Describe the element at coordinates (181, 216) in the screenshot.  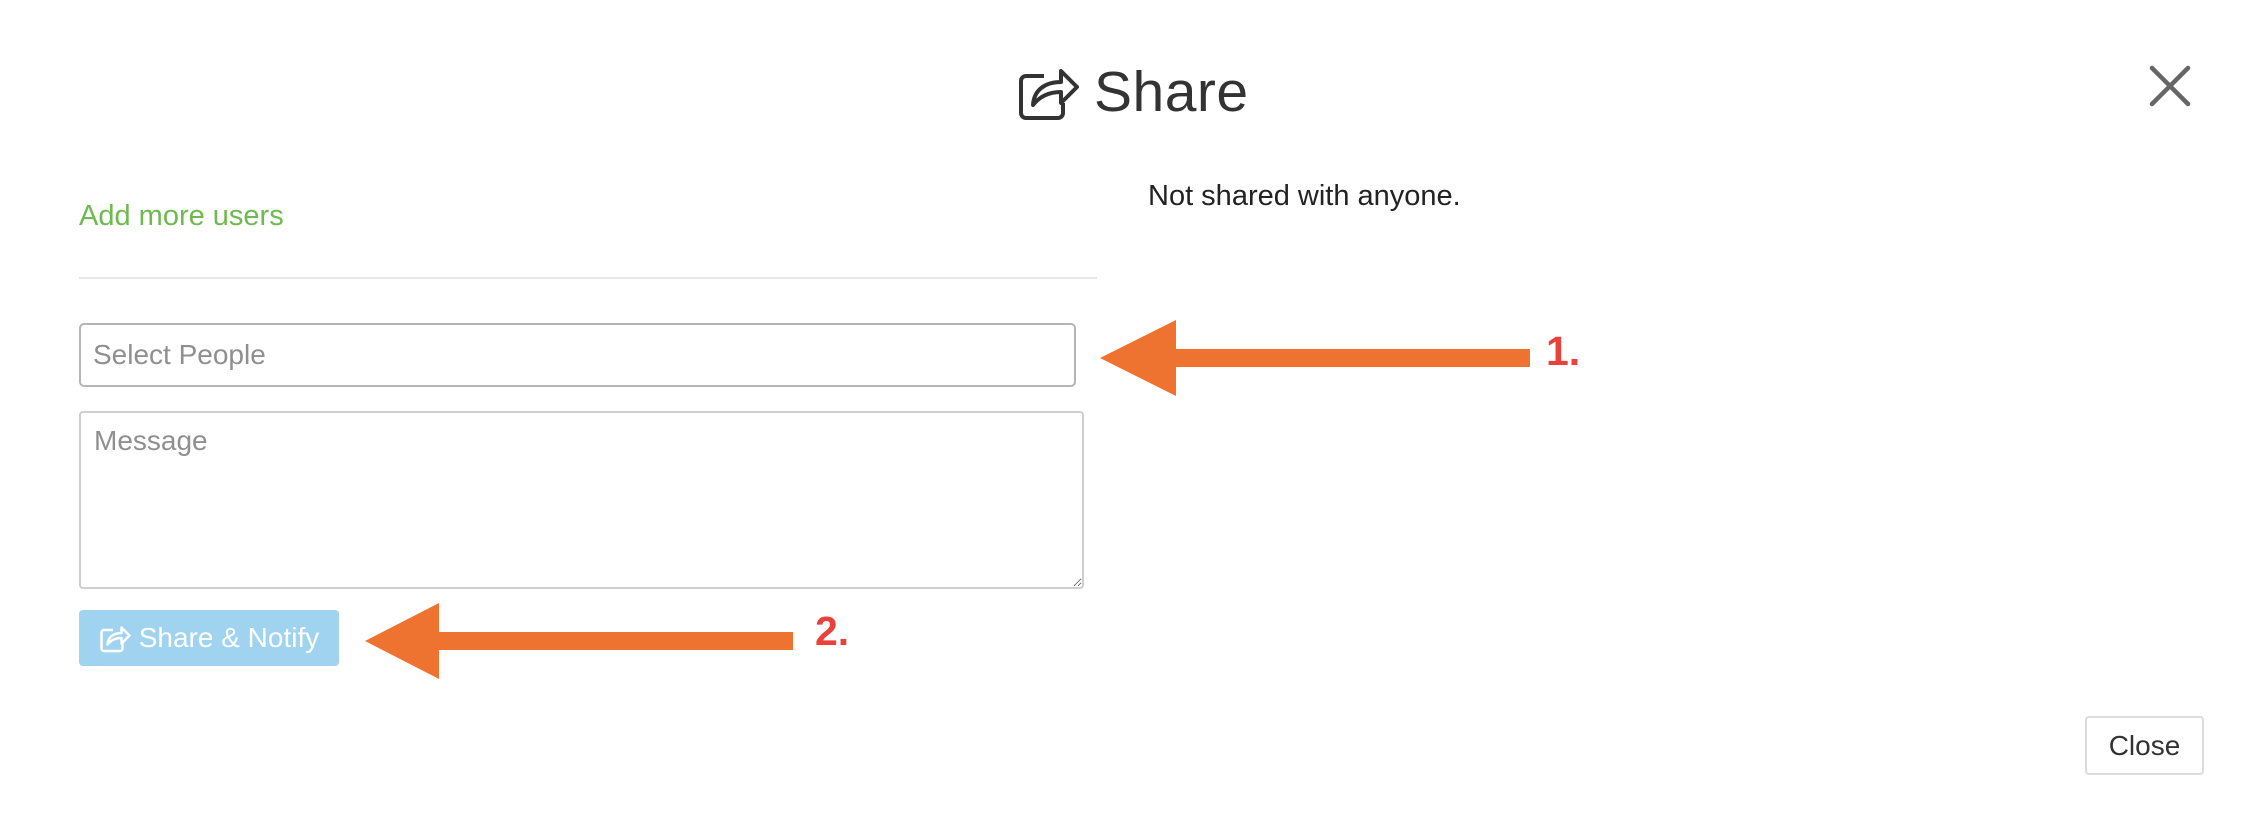
I see `add-more-users-link: Add more users` at that location.